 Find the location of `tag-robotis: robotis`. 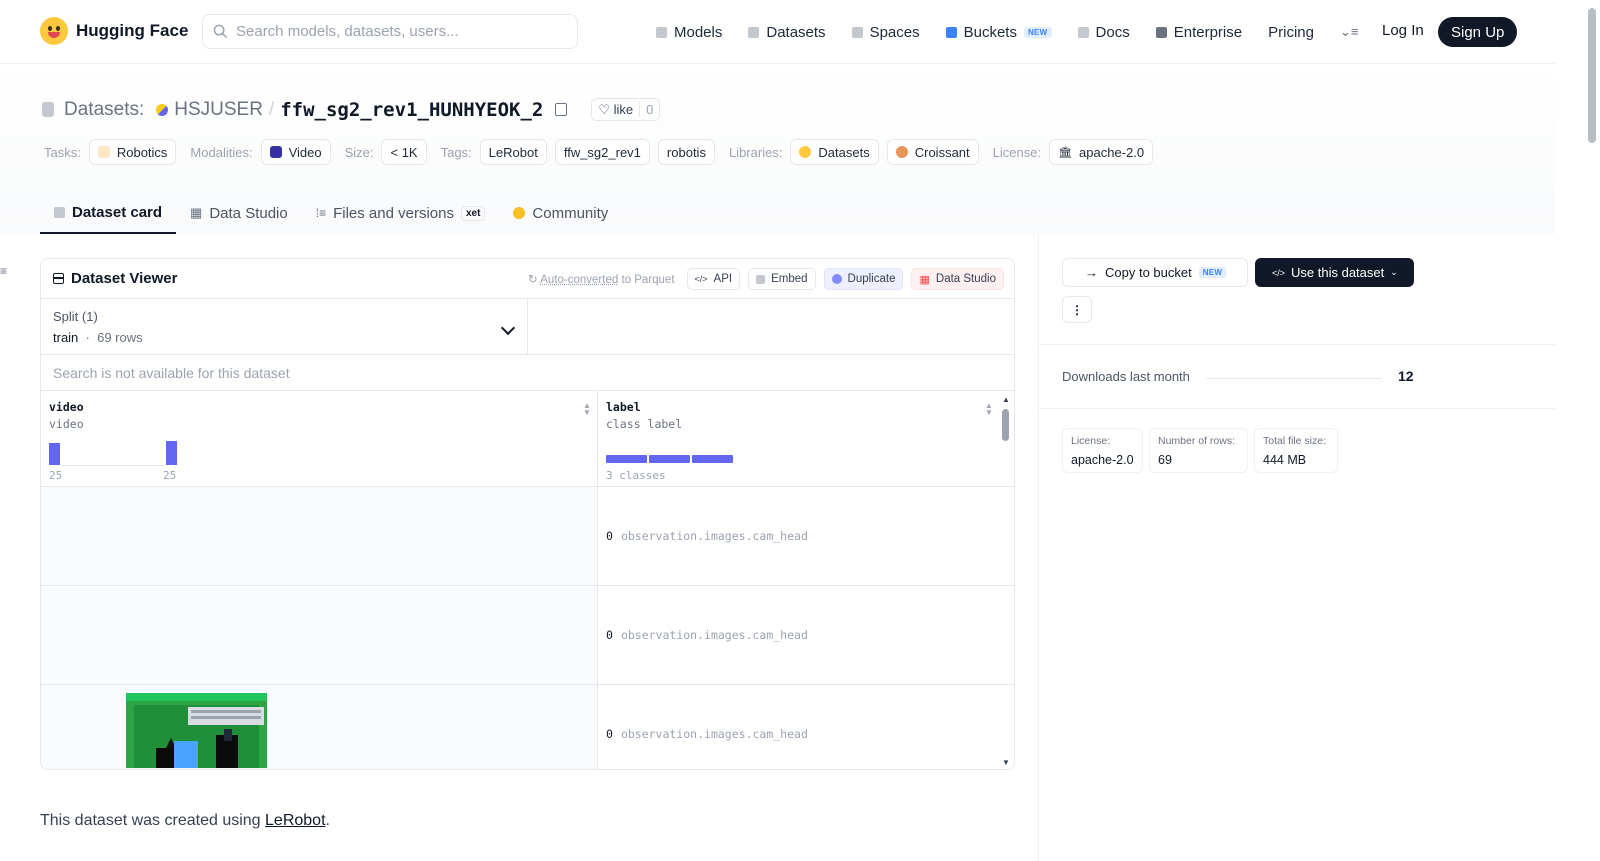

tag-robotis: robotis is located at coordinates (686, 152).